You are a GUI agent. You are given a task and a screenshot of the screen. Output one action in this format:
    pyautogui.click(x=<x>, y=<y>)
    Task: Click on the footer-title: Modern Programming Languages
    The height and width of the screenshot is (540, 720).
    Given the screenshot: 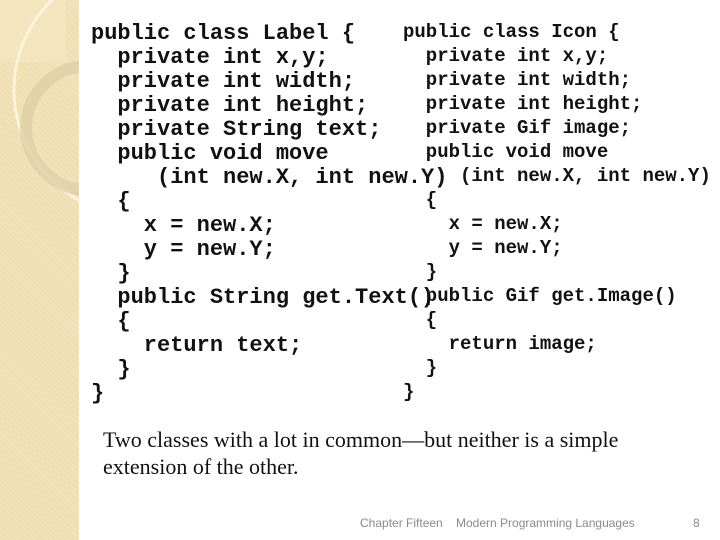 What is the action you would take?
    pyautogui.click(x=545, y=523)
    